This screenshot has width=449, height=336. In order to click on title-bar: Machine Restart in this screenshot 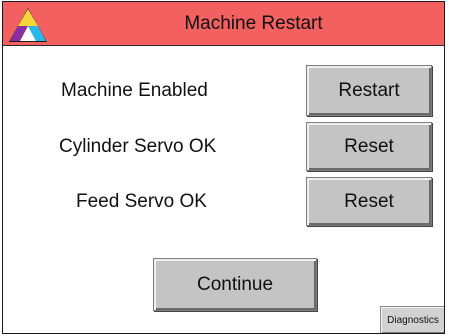, I will do `click(223, 24)`.